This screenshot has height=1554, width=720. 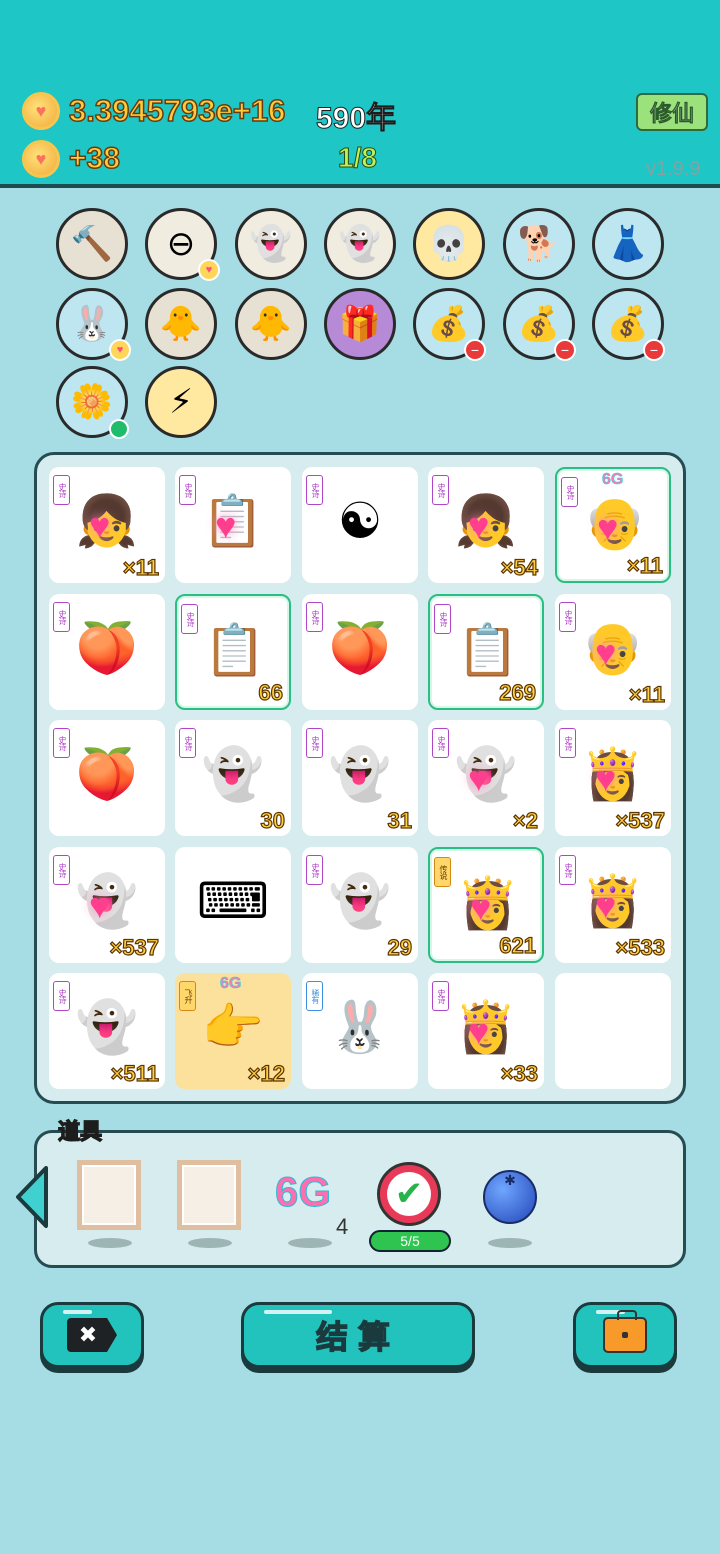 I want to click on copy-paste-icon-2: 📋, so click(x=235, y=649).